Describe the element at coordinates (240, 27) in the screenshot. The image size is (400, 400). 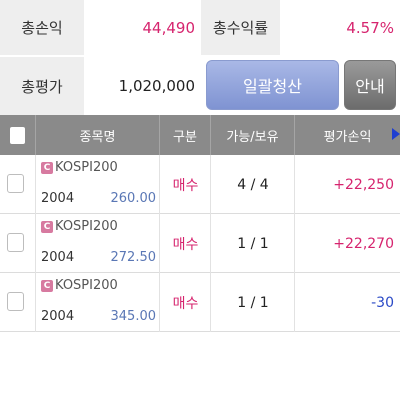
I see `total-return-label: 총수익률` at that location.